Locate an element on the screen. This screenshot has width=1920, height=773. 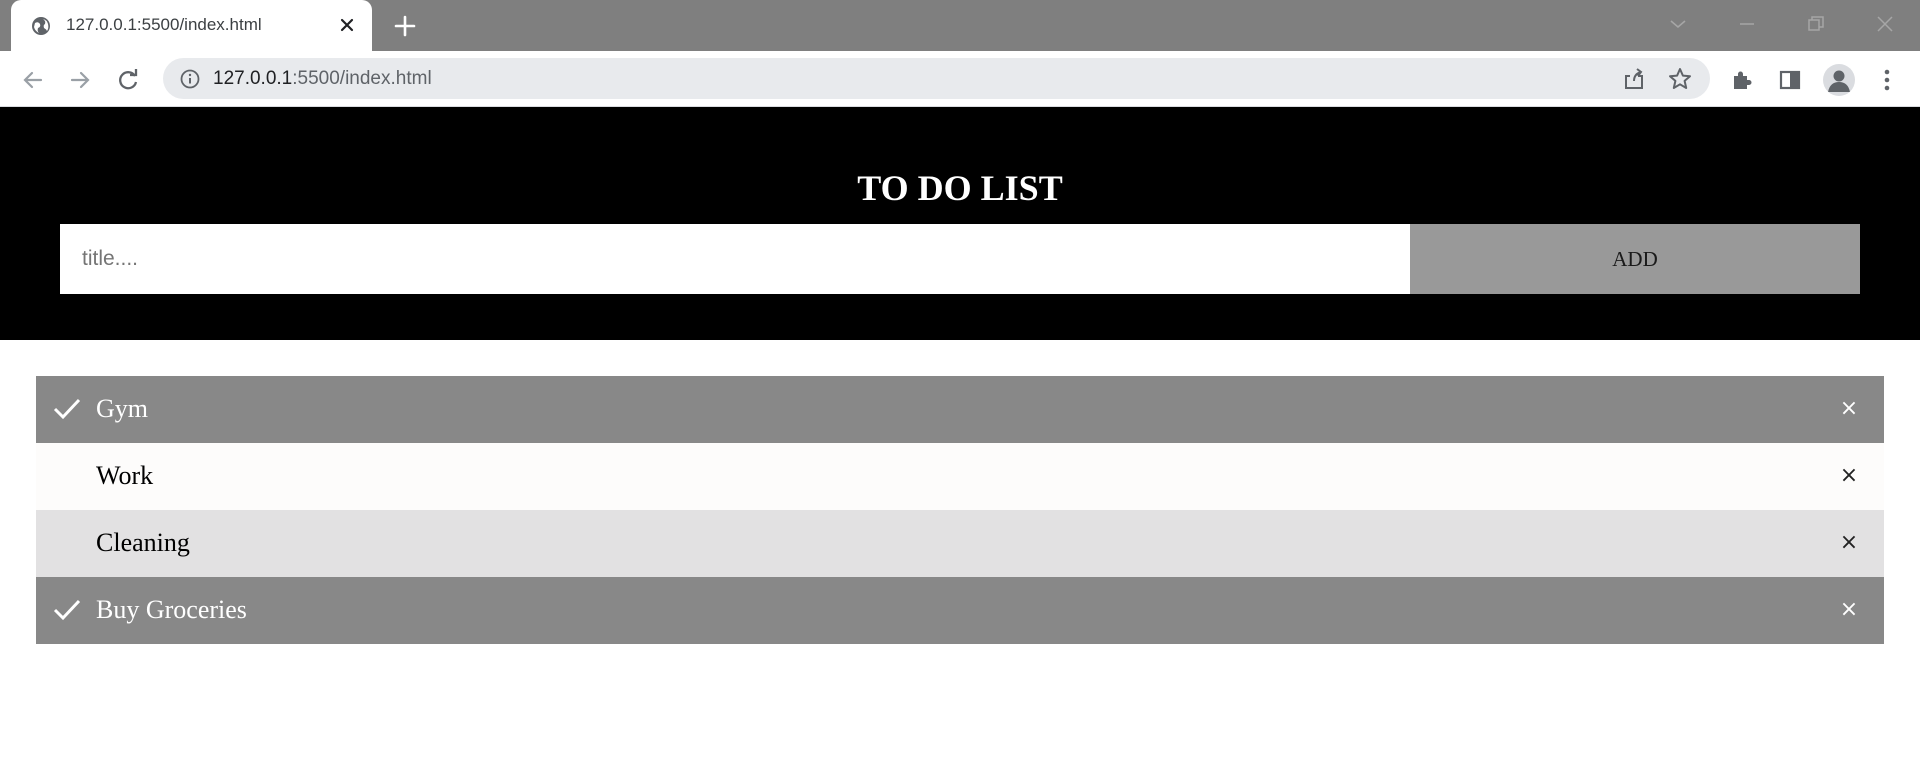
address-url: 127.0.0.1:5500/index.html is located at coordinates (322, 79).